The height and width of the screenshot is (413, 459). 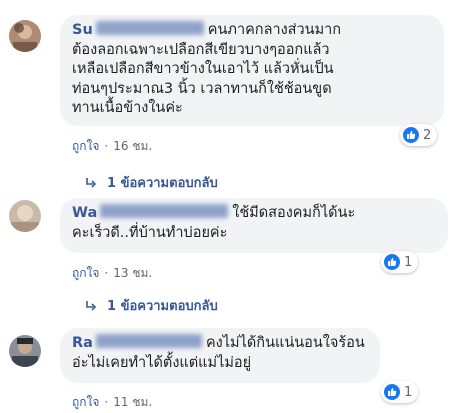 What do you see at coordinates (294, 213) in the screenshot?
I see `comment-text-line: ใช้มีดสองคมก็ได้นะ` at bounding box center [294, 213].